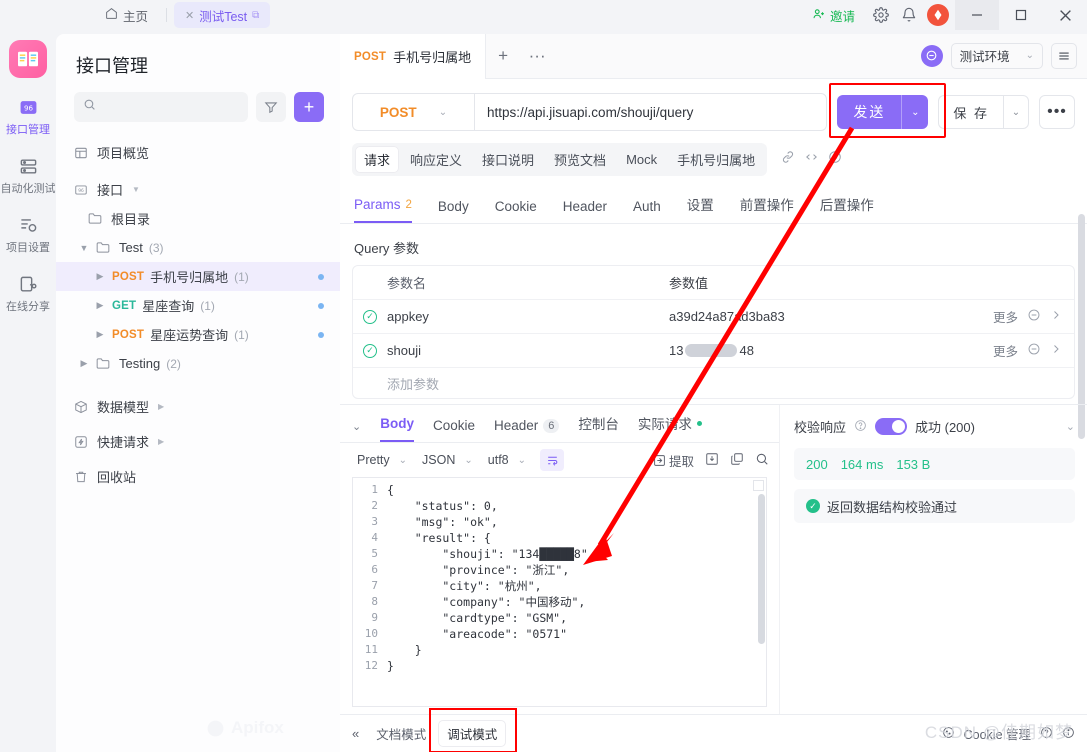  I want to click on tab-post-operation: 后置操作, so click(847, 208).